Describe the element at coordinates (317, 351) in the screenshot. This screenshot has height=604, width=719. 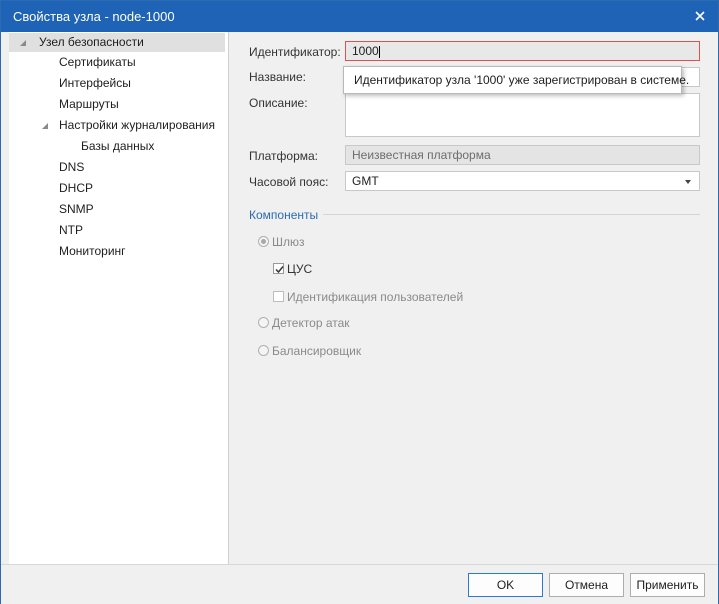
I see `balancer-label: Балансировщик` at that location.